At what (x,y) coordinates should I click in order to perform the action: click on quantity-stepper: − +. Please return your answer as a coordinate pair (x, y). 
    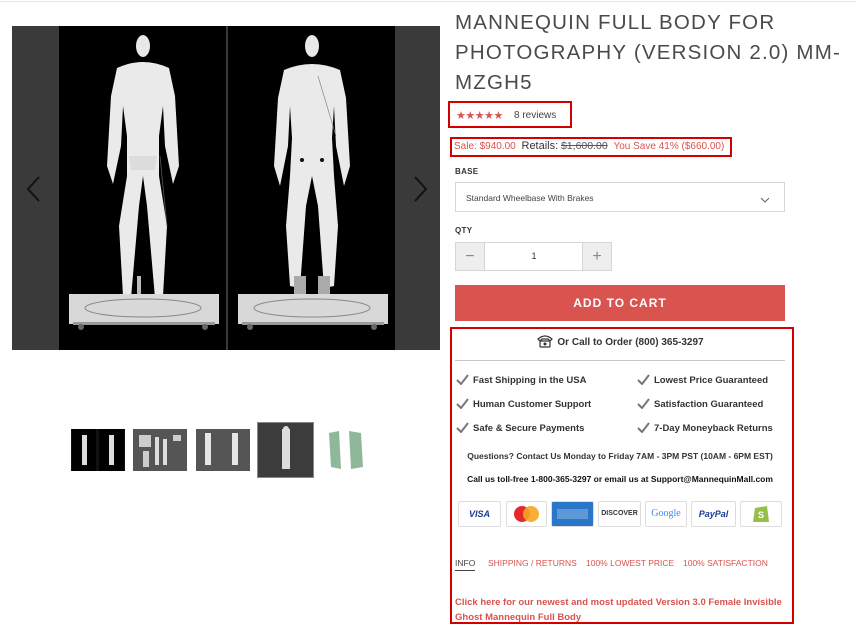
    Looking at the image, I should click on (533, 256).